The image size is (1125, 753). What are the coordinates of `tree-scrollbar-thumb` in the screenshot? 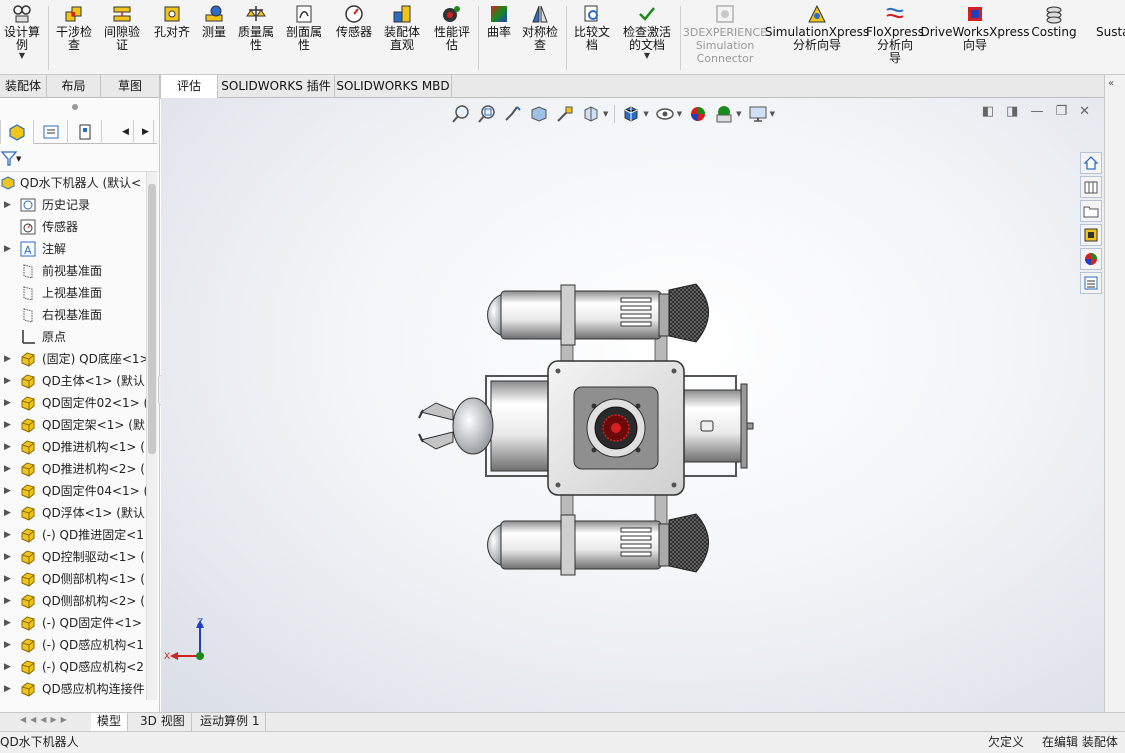 It's located at (152, 319).